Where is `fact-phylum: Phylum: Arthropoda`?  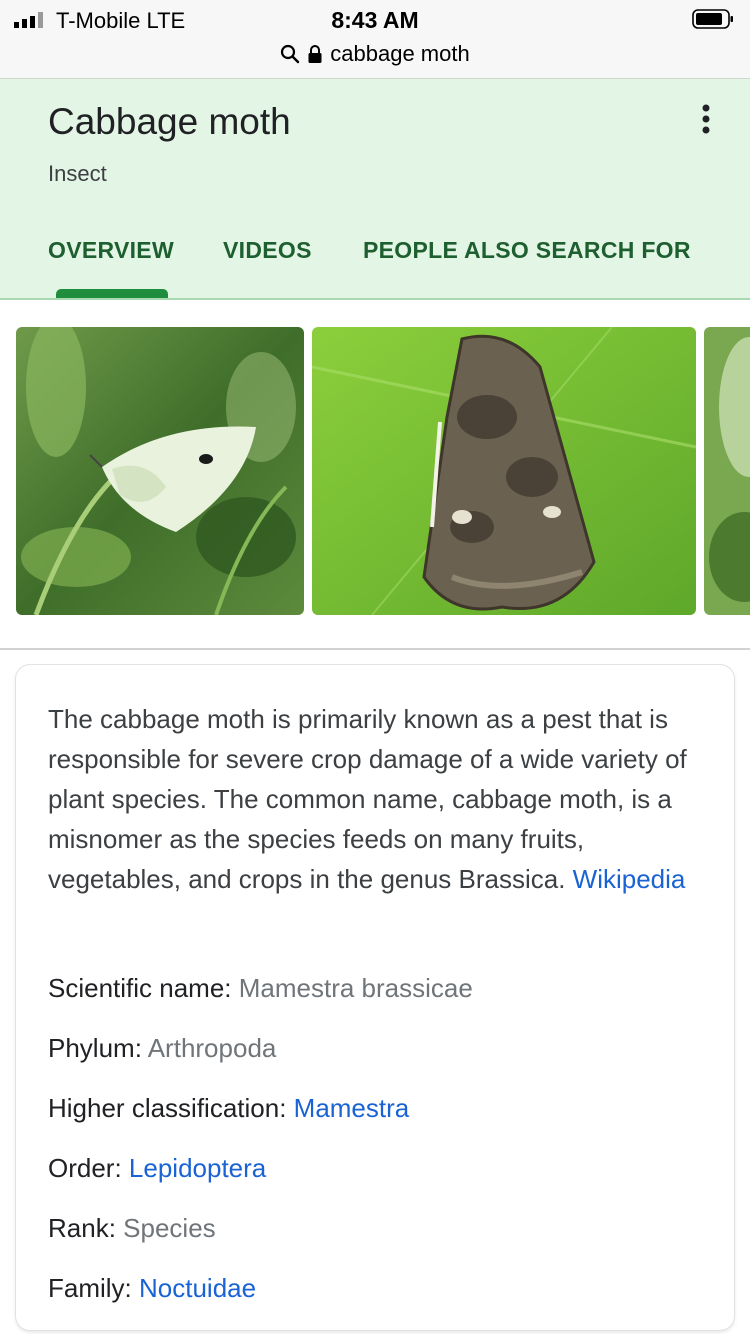
fact-phylum: Phylum: Arthropoda is located at coordinates (162, 1048).